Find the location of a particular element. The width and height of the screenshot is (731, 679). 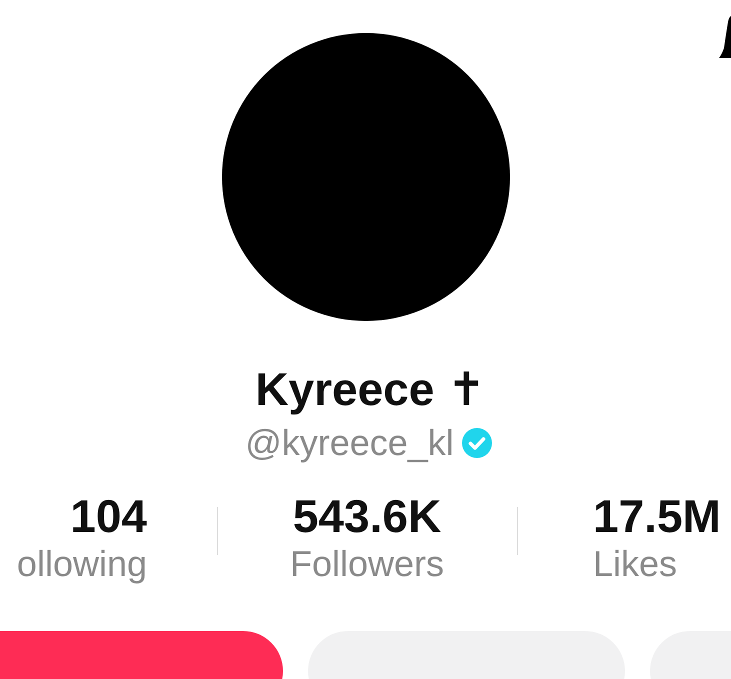

stat-value: 17.5M is located at coordinates (657, 516).